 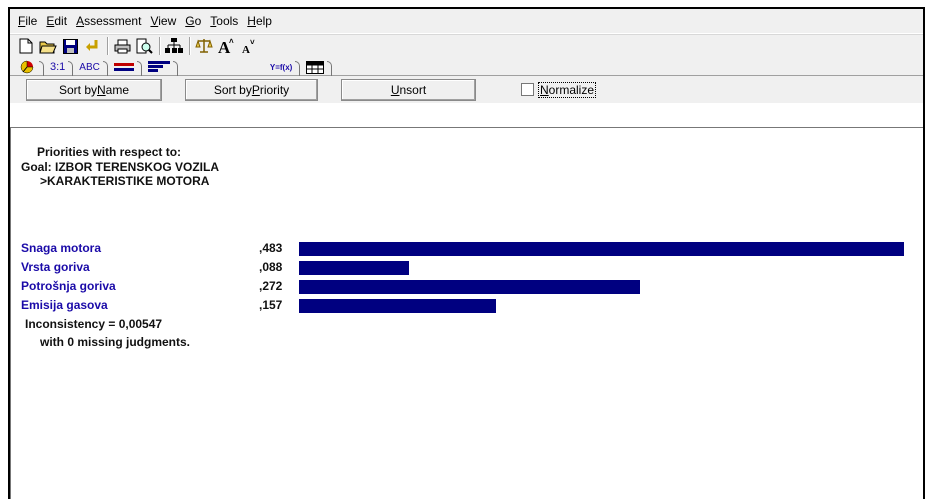 I want to click on print-icon, so click(x=122, y=46).